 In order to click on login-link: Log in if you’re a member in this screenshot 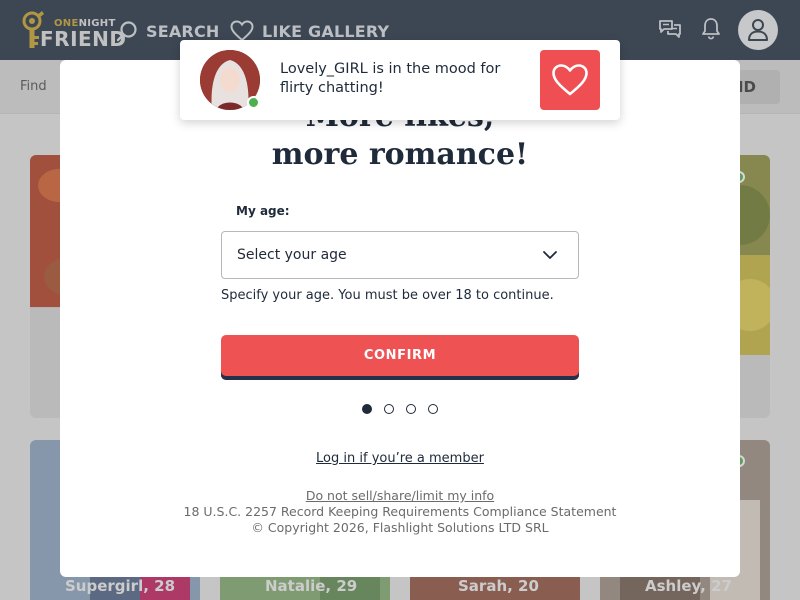, I will do `click(400, 458)`.